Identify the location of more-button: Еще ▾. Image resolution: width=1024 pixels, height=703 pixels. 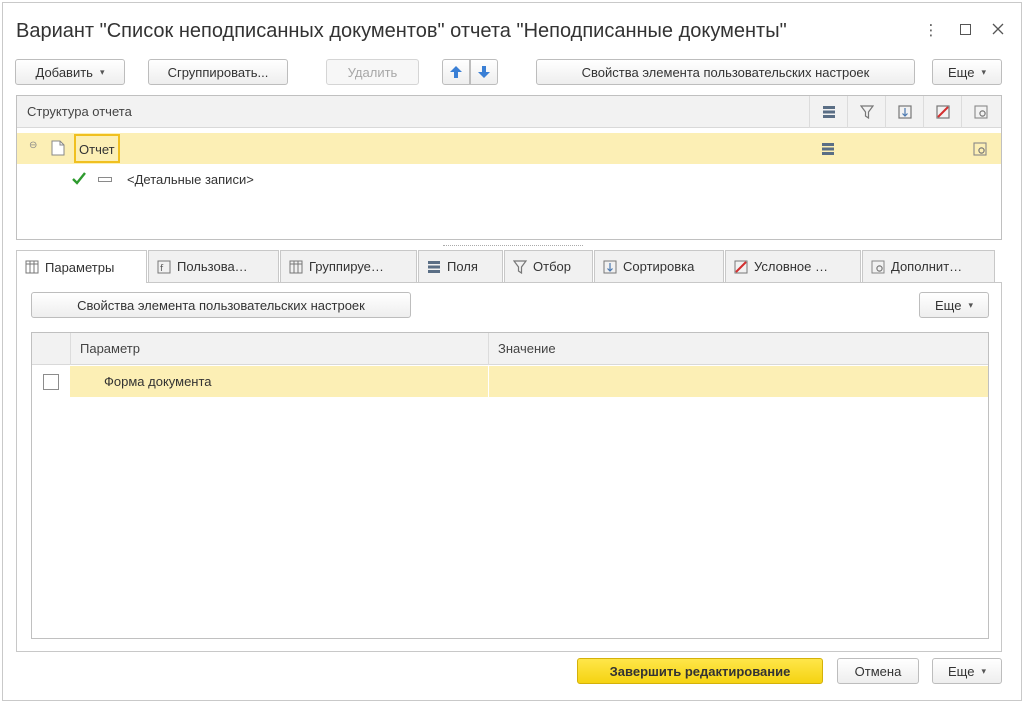
(967, 72).